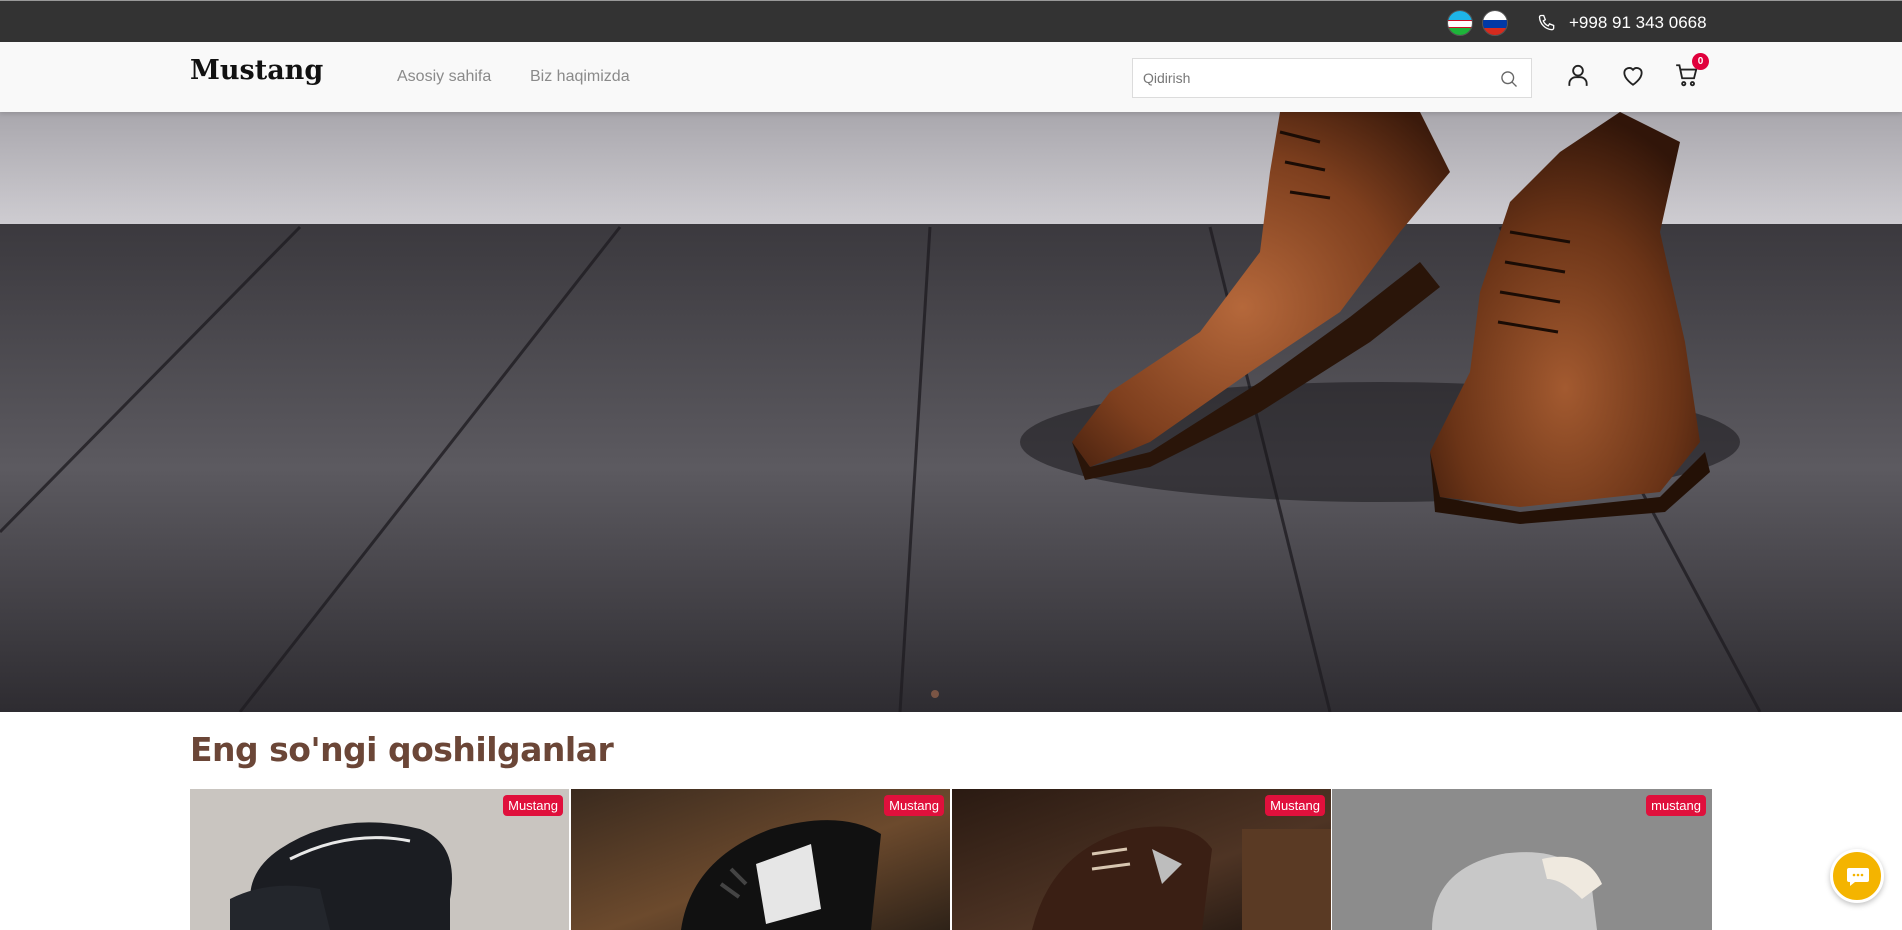 The height and width of the screenshot is (930, 1902). Describe the element at coordinates (1509, 79) in the screenshot. I see `search-icon` at that location.